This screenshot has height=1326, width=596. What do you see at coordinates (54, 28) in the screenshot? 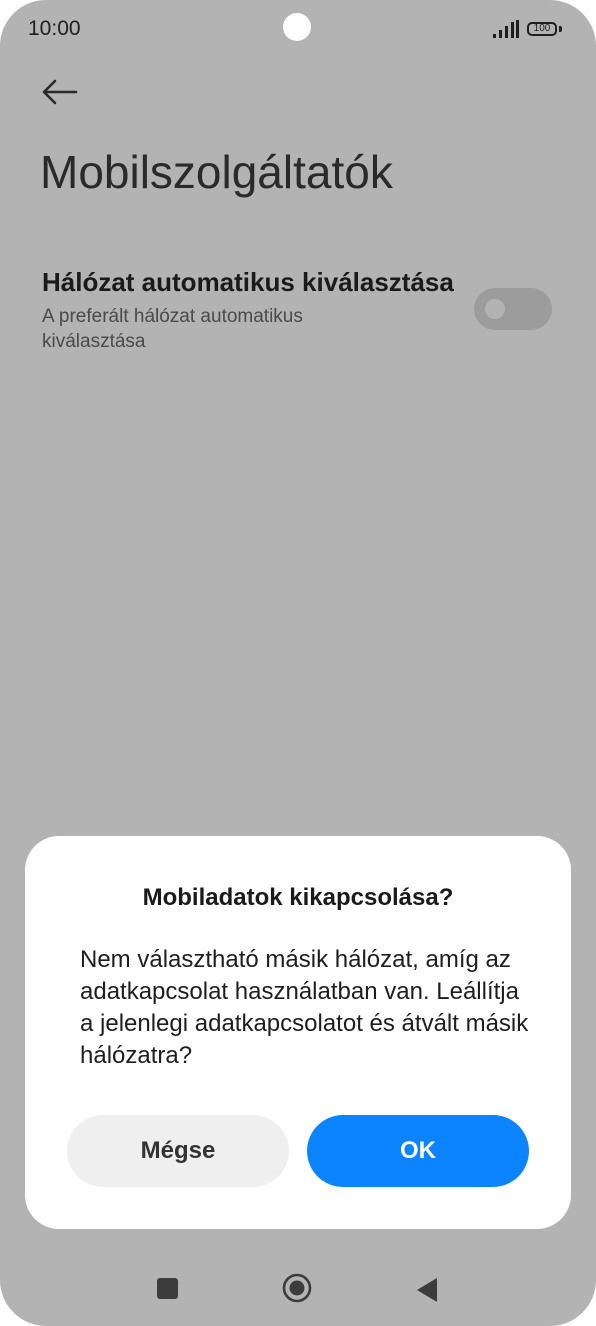
I see `status-time: 10:00` at bounding box center [54, 28].